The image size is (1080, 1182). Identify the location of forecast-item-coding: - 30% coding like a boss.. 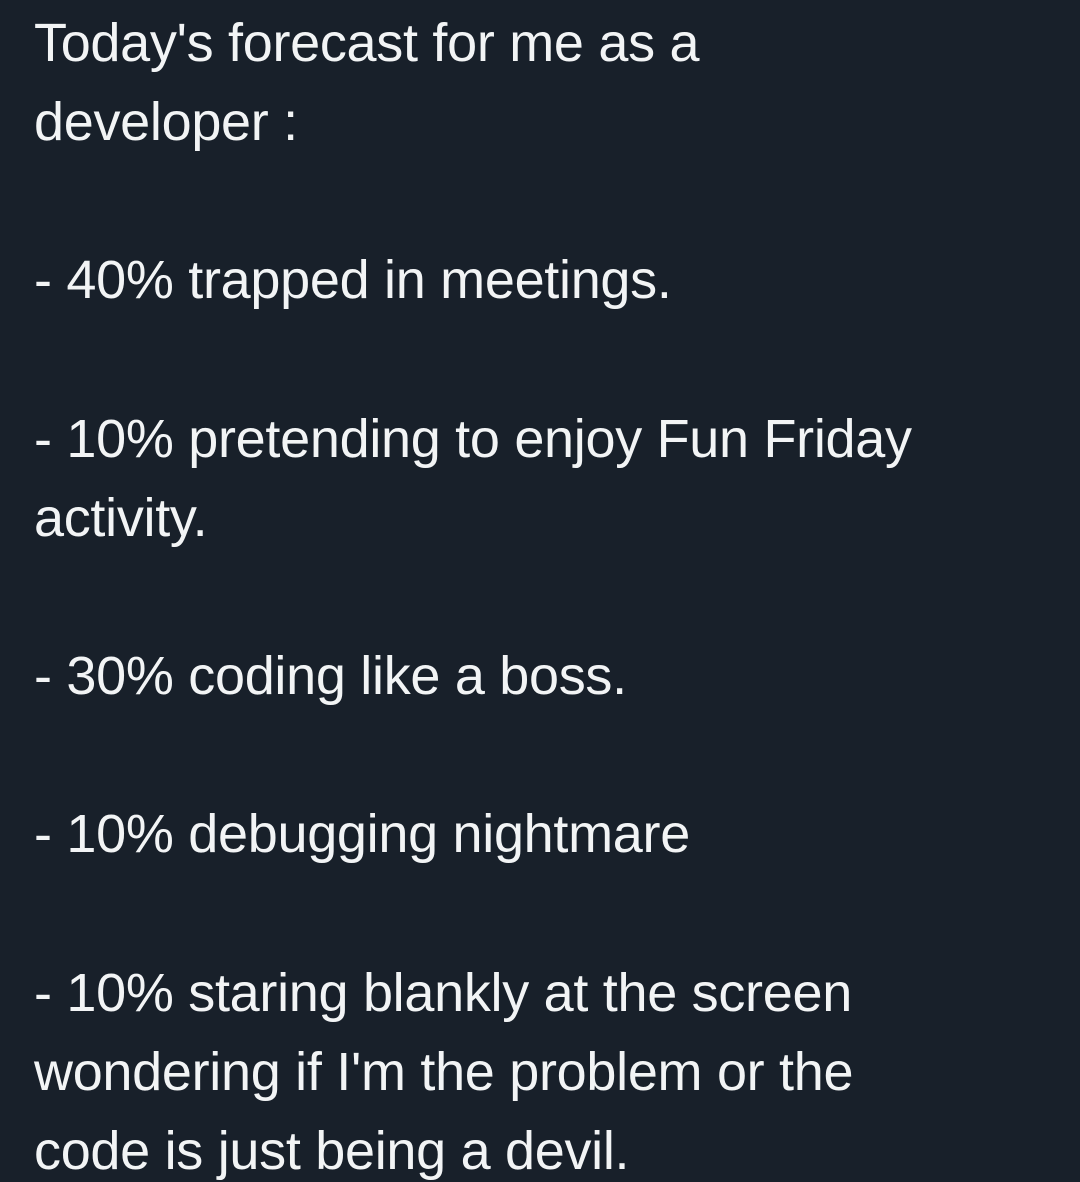
(330, 676).